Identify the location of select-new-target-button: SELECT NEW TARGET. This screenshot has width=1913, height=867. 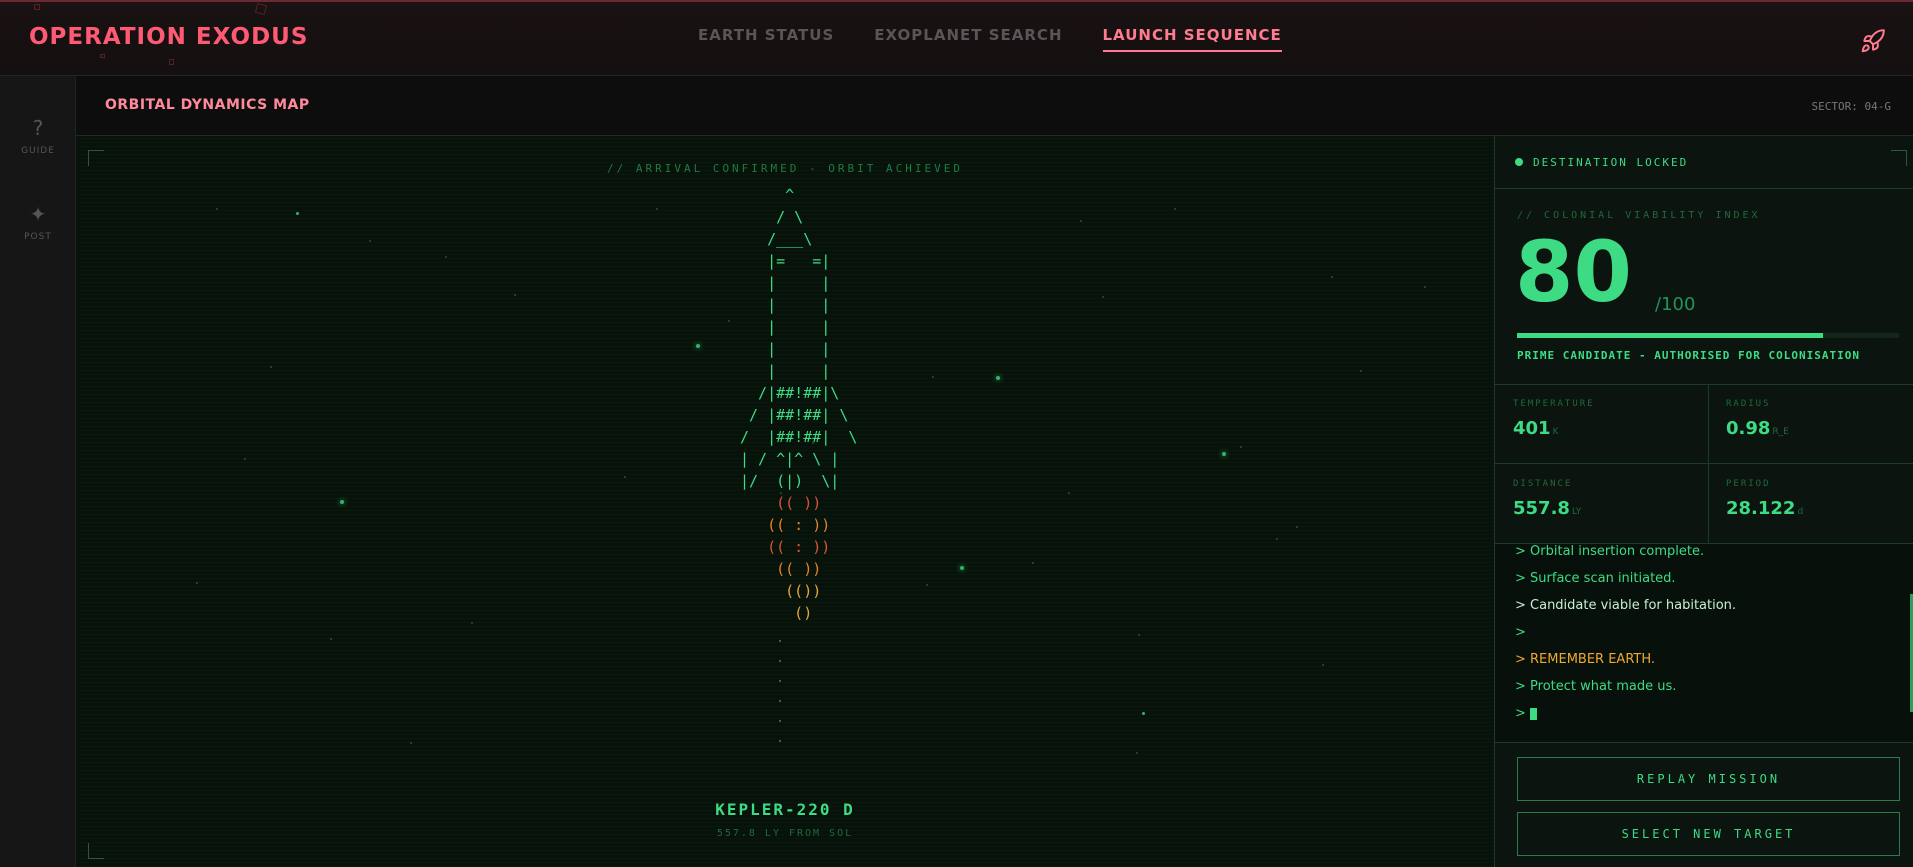
(1708, 834).